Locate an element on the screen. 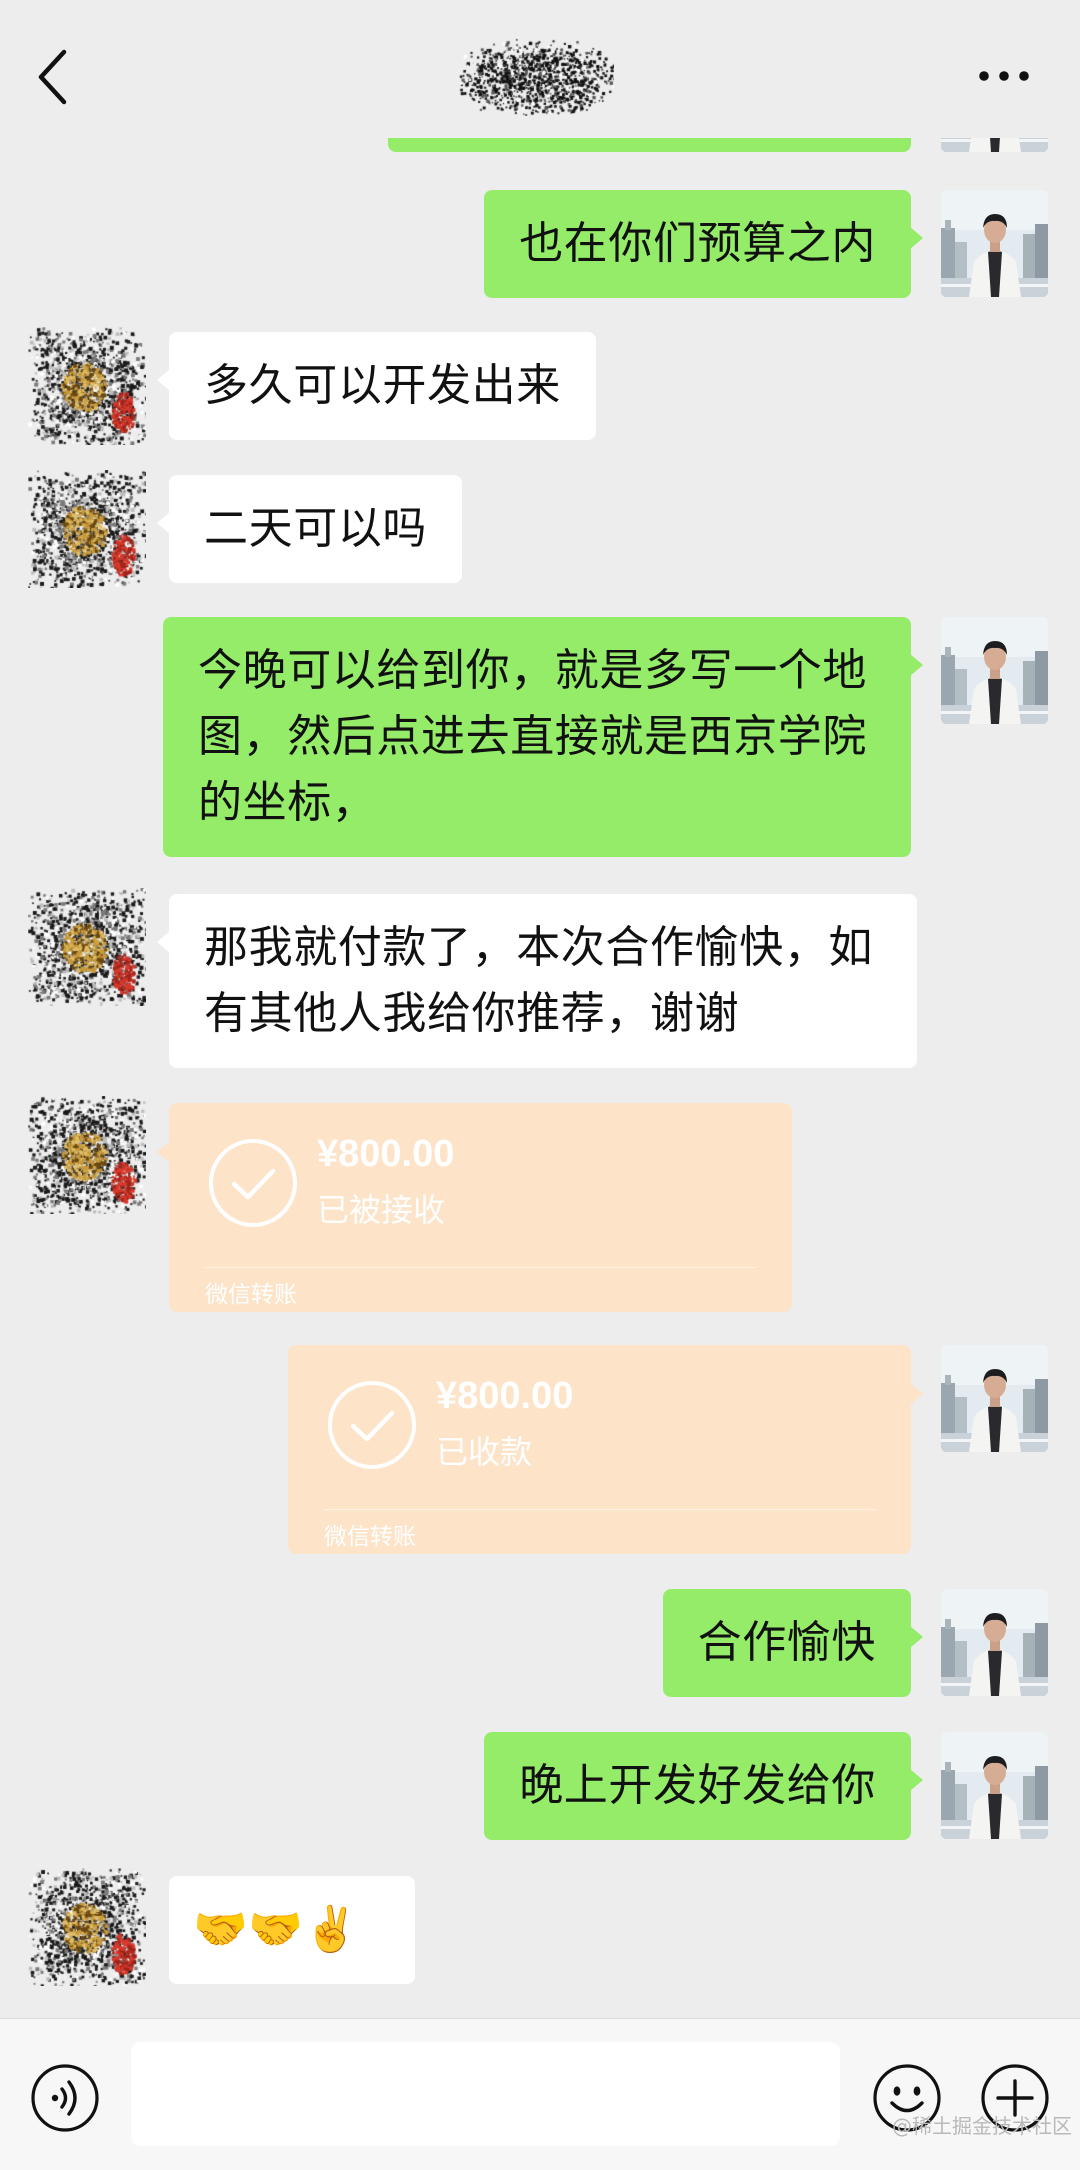 This screenshot has height=2170, width=1080. received-message-bubble: 二天可以吗 is located at coordinates (309, 529).